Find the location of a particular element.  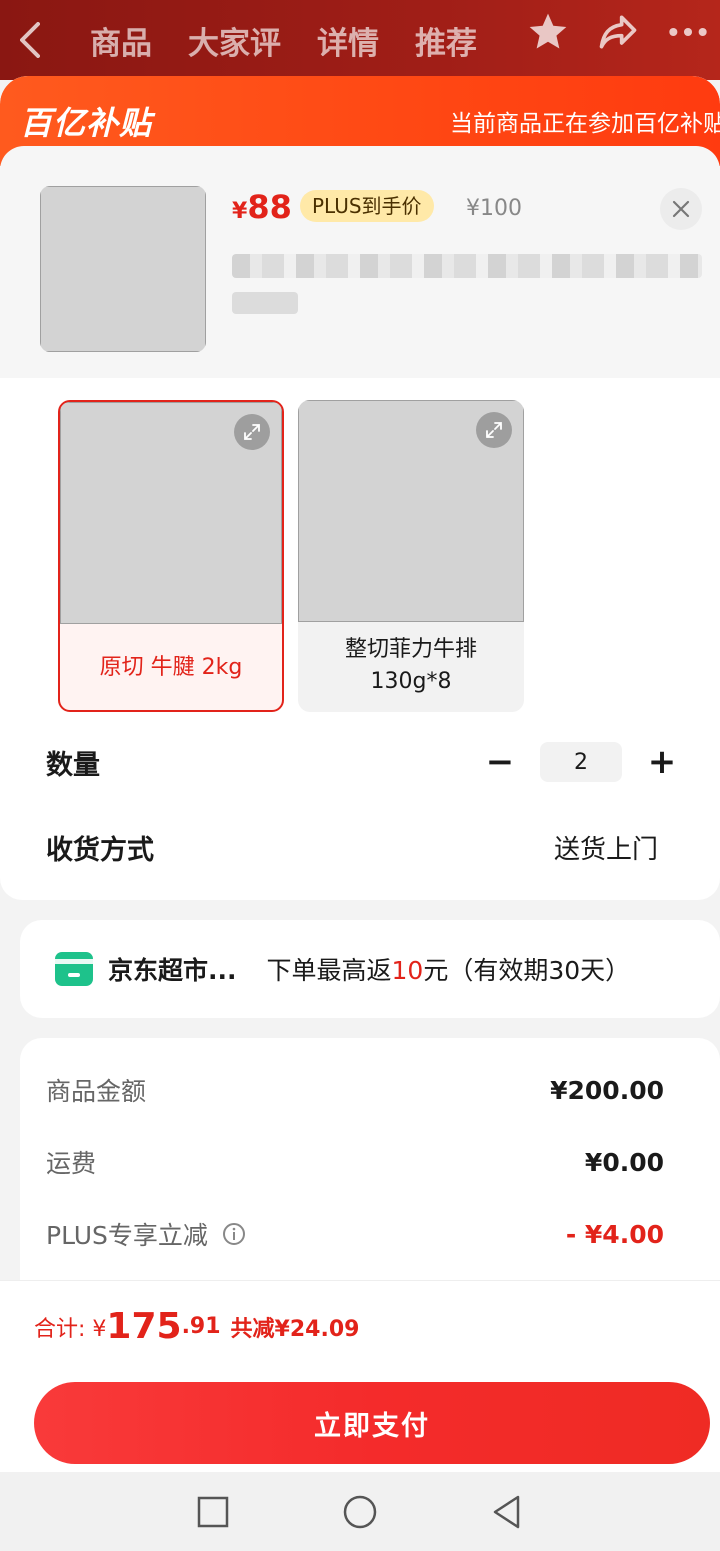

shipping-row: 运费 ¥0.00 is located at coordinates (355, 1162).